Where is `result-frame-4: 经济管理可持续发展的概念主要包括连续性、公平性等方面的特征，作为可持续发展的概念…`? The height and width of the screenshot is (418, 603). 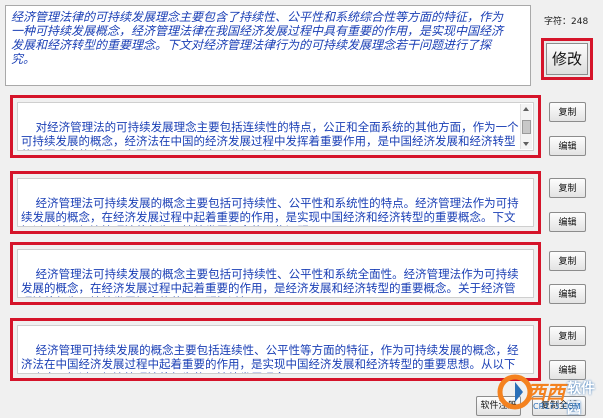 result-frame-4: 经济管理可持续发展的概念主要包括连续性、公平性等方面的特征，作为可持续发展的概念… is located at coordinates (275, 349).